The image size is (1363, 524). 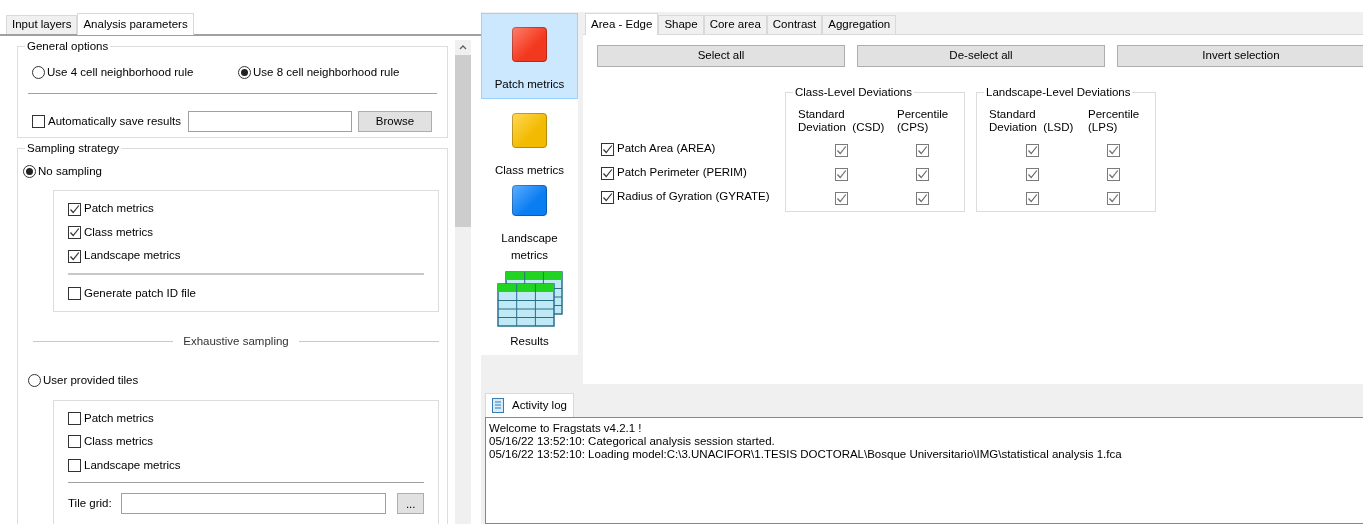 I want to click on tab: Shape, so click(x=681, y=24).